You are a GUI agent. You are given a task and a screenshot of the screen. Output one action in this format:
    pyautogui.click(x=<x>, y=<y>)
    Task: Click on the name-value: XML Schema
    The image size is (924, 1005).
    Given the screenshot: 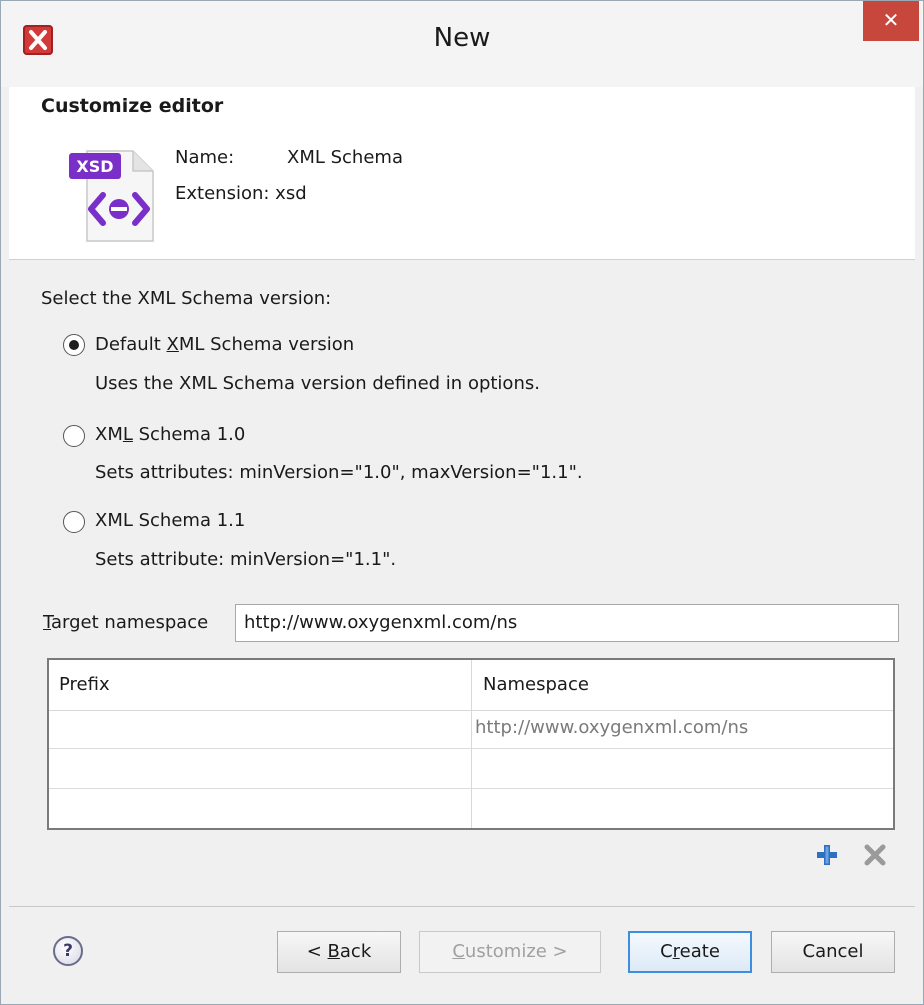 What is the action you would take?
    pyautogui.click(x=345, y=157)
    